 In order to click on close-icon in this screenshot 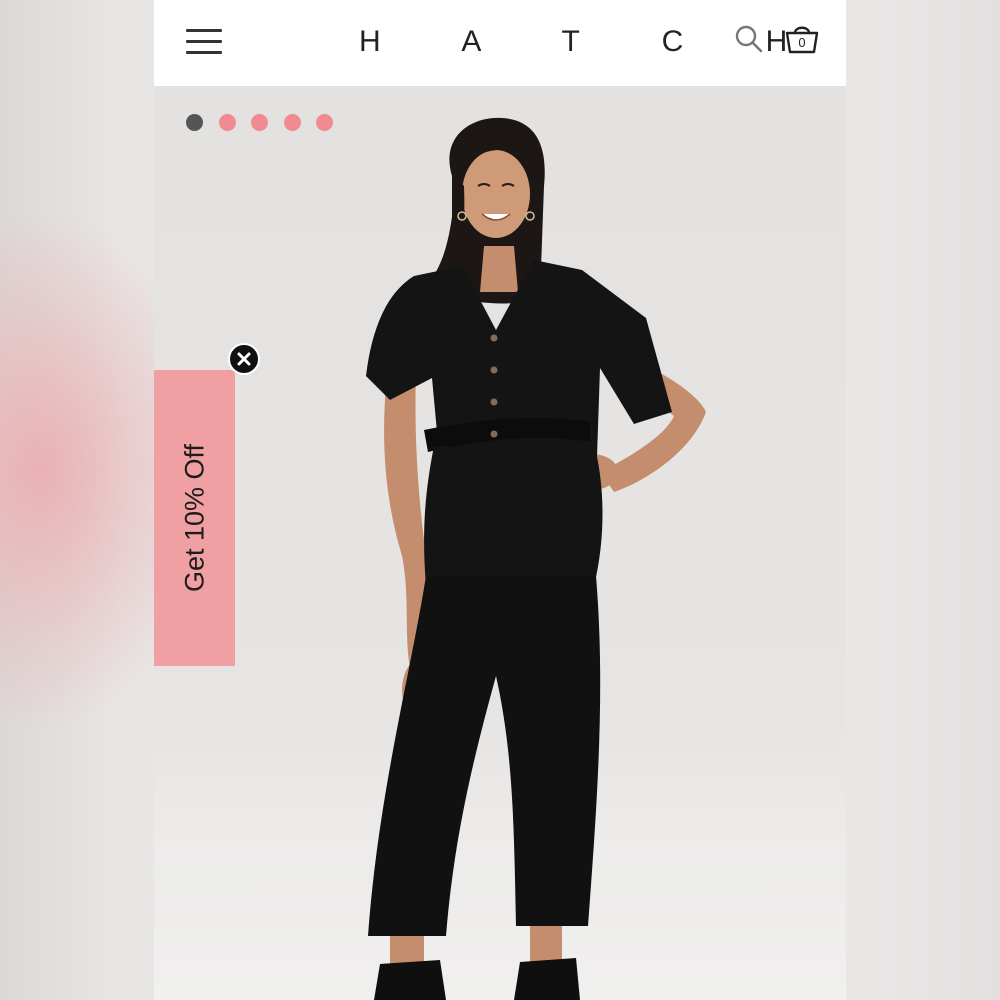, I will do `click(244, 359)`.